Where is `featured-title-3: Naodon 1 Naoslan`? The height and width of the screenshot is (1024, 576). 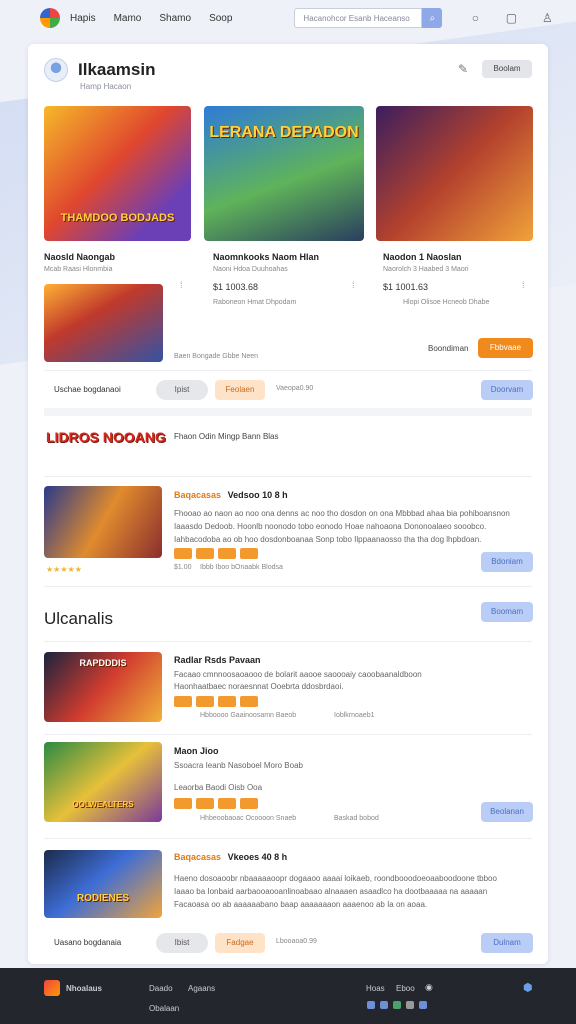 featured-title-3: Naodon 1 Naoslan is located at coordinates (422, 257).